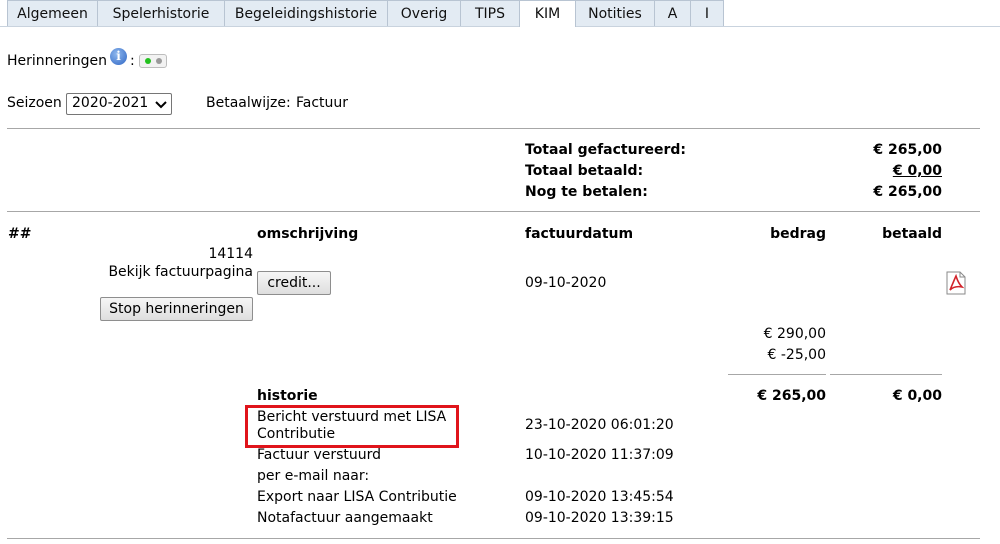  I want to click on pdf-icon, so click(956, 283).